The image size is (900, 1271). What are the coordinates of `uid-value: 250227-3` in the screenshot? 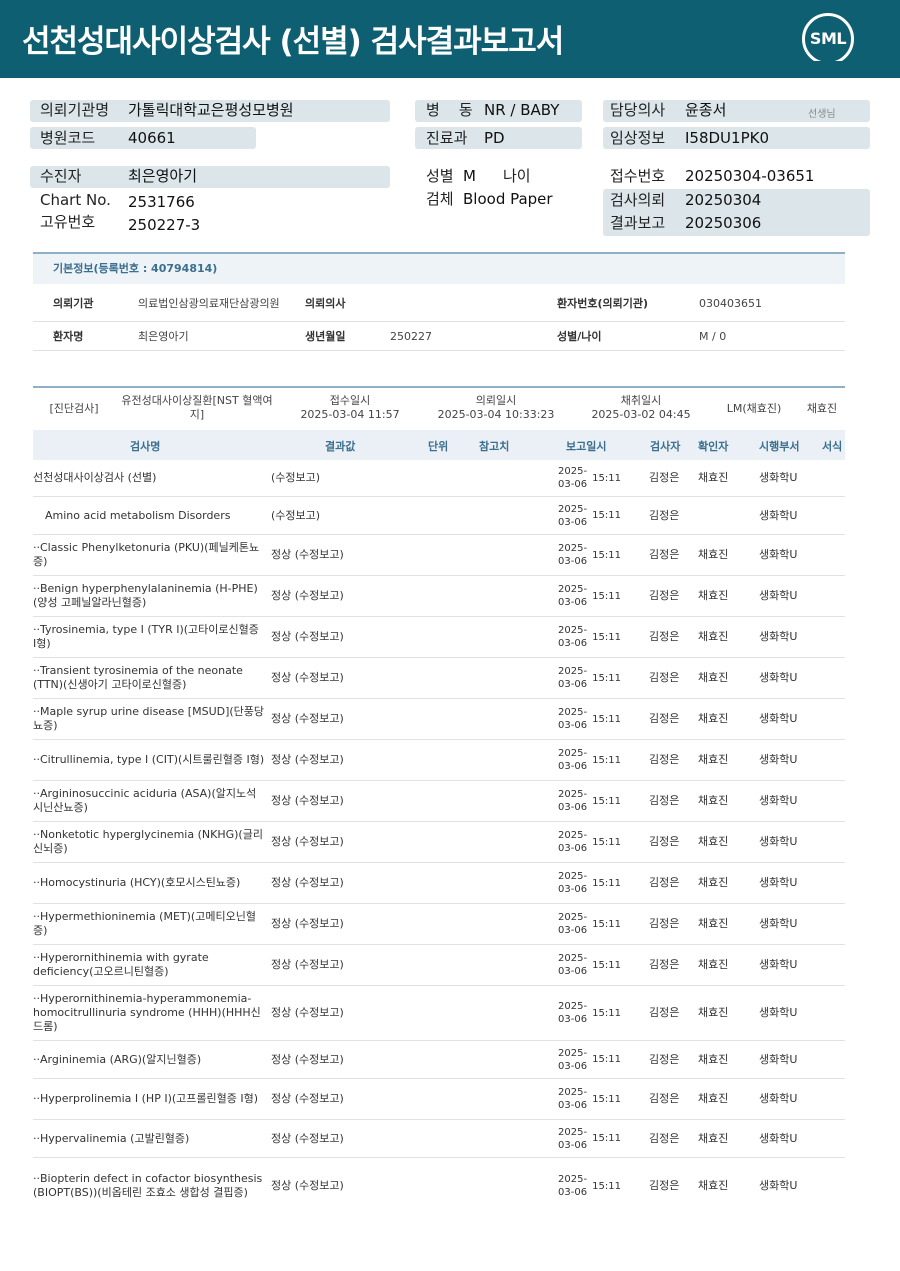 It's located at (164, 225).